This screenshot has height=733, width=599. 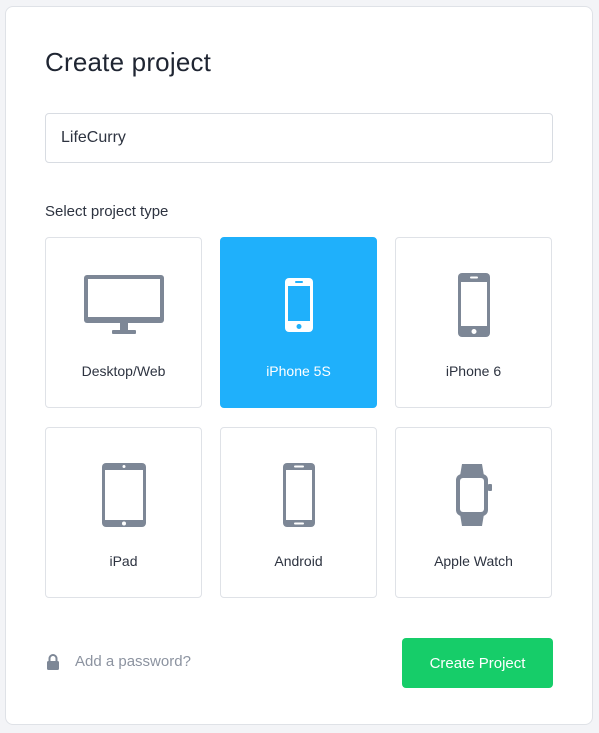 What do you see at coordinates (133, 661) in the screenshot?
I see `add-password-link: Add a password?` at bounding box center [133, 661].